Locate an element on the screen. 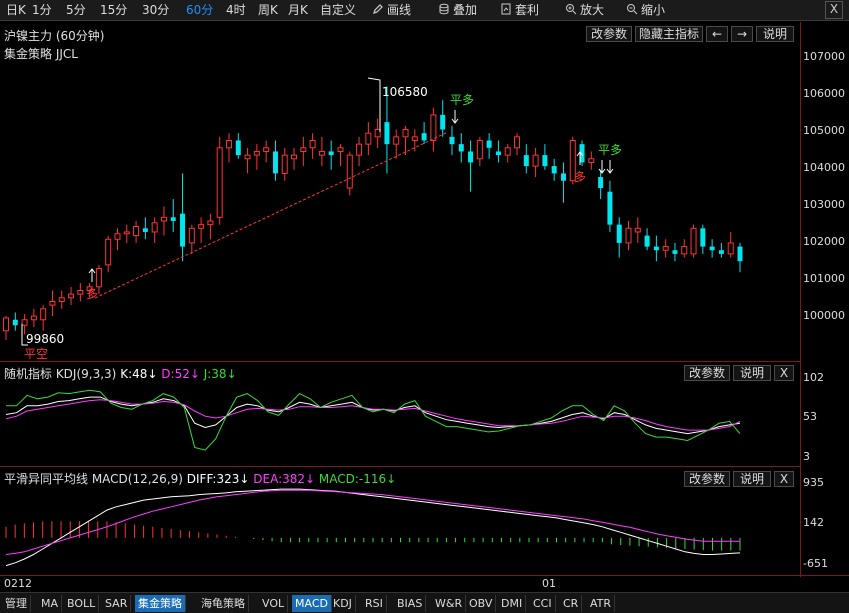 This screenshot has height=613, width=849. tab-wr: W&R is located at coordinates (449, 603).